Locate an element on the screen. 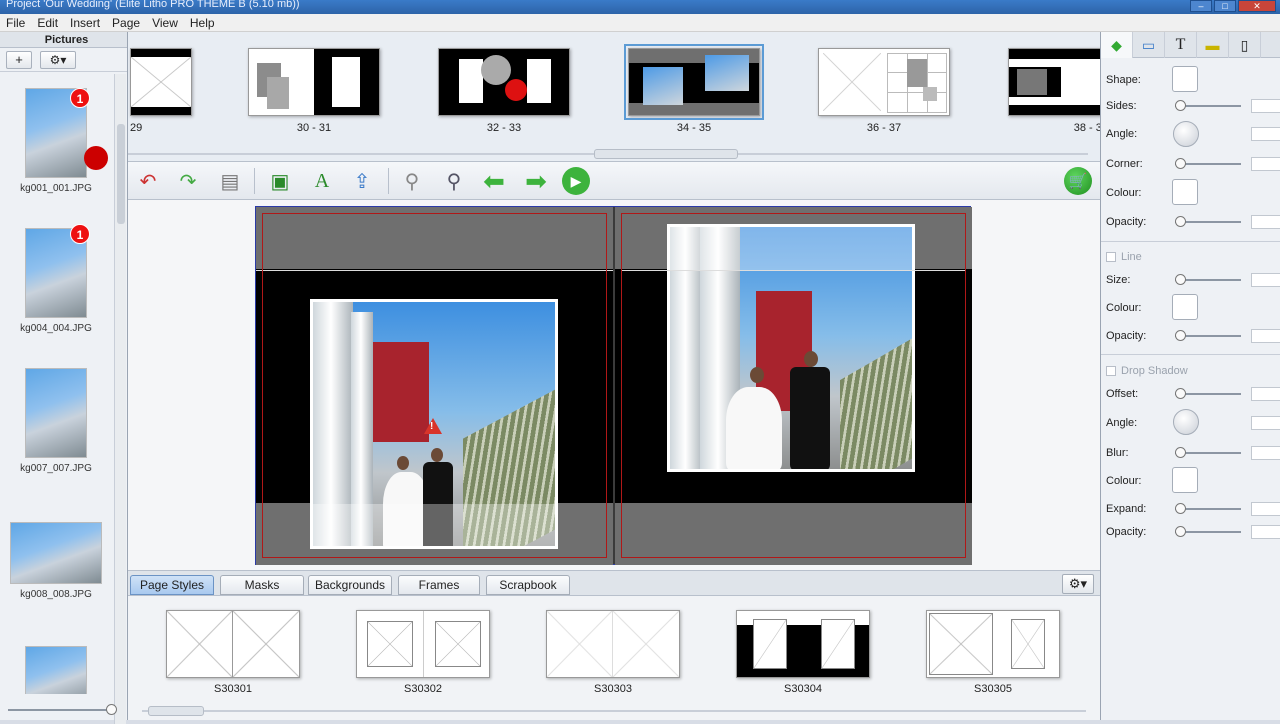 The width and height of the screenshot is (1280, 724). frame-tool-icon: ▭ is located at coordinates (1149, 45).